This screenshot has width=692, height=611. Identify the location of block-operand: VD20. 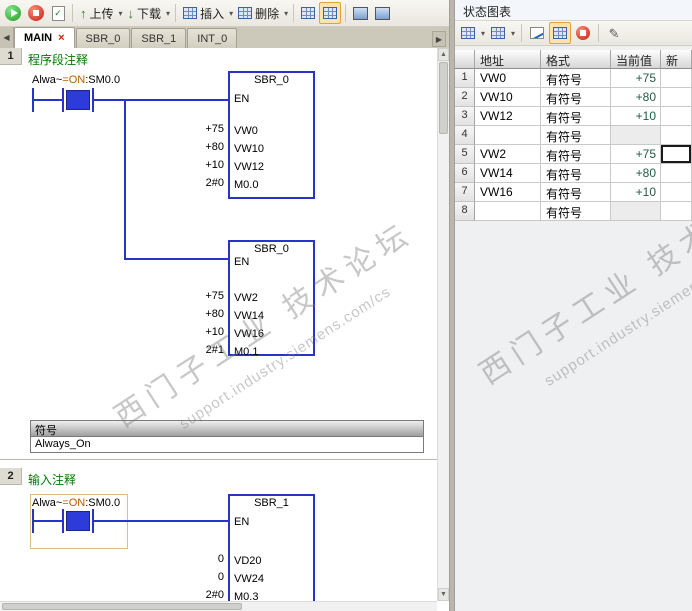
(248, 562).